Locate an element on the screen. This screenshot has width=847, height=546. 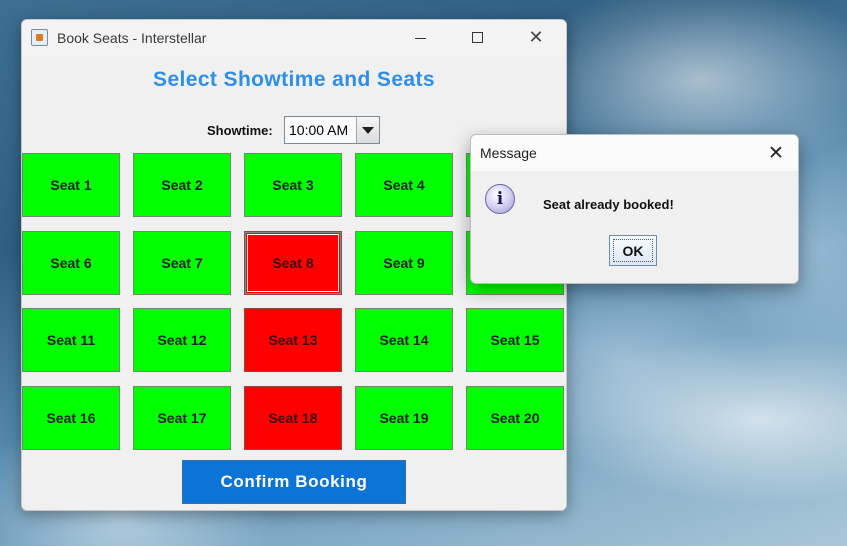
seat-button-4: Seat 4 is located at coordinates (404, 185).